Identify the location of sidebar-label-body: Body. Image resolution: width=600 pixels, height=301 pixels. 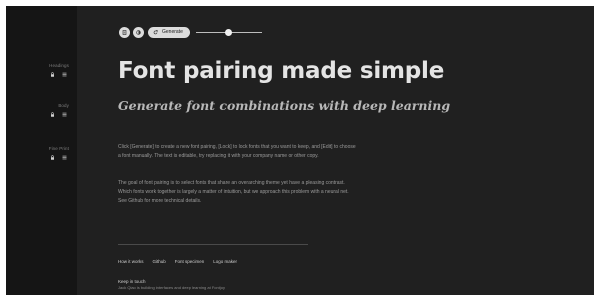
(63, 105).